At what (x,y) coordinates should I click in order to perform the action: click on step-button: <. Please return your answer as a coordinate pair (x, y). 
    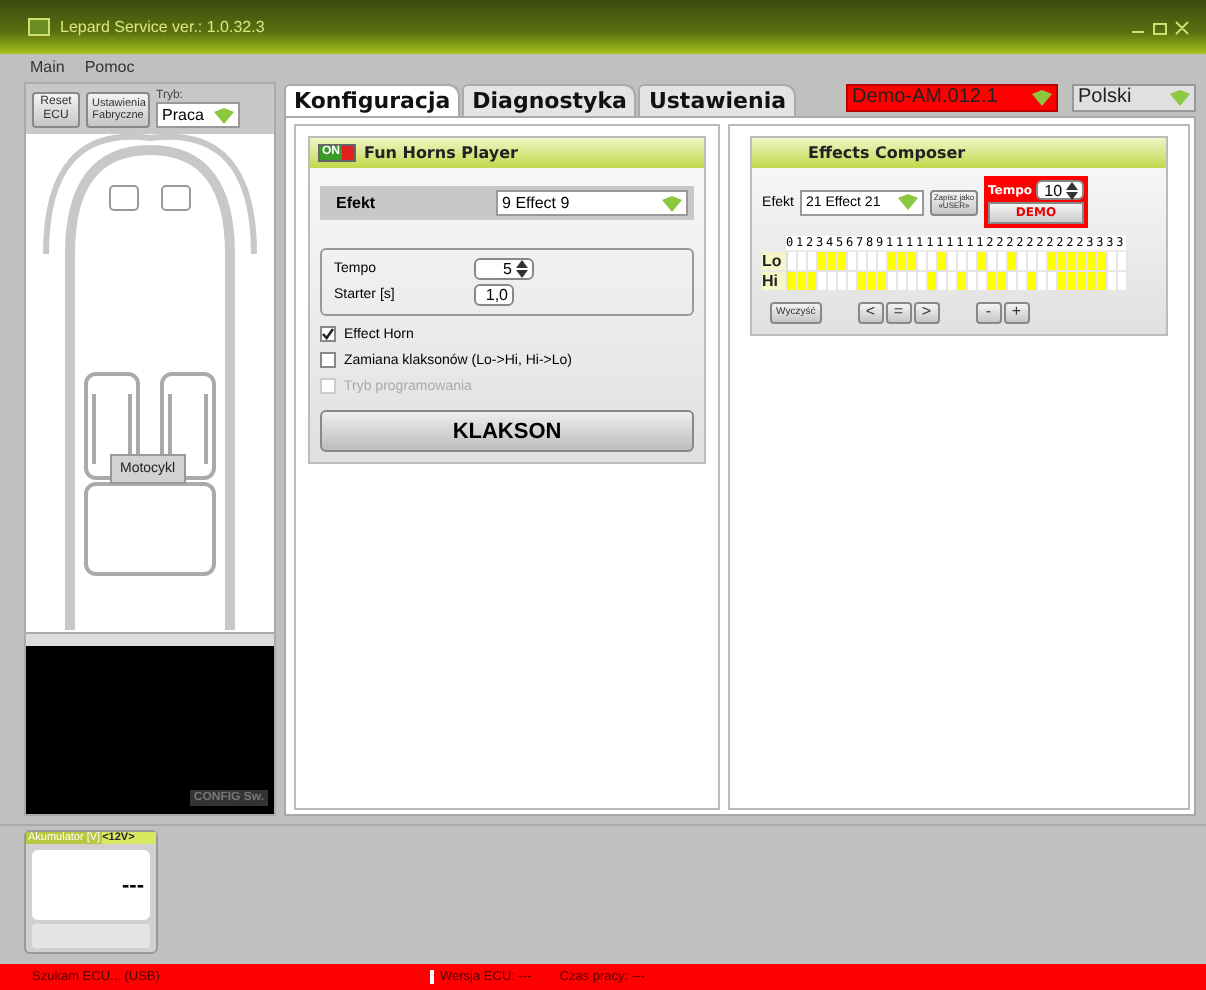
    Looking at the image, I should click on (870, 313).